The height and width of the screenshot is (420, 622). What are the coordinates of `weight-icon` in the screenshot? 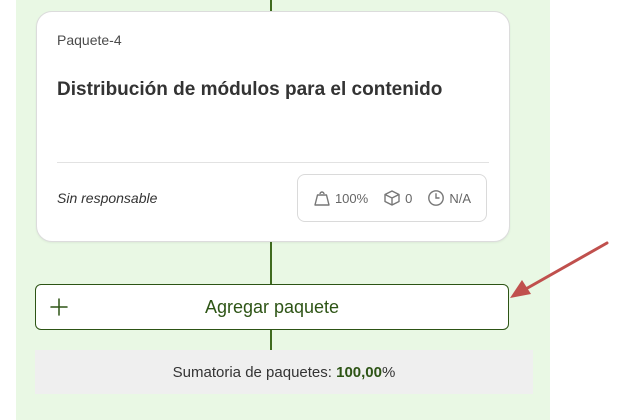 It's located at (322, 198).